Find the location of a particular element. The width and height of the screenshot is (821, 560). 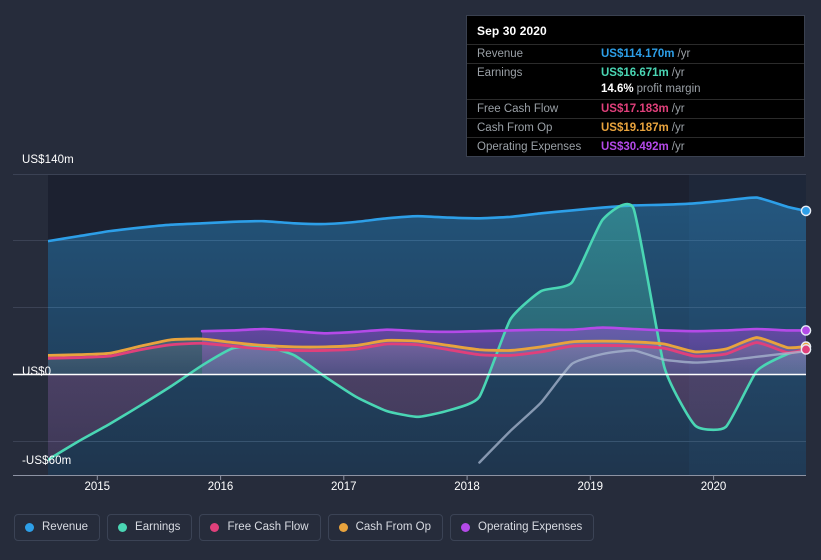

legend-item-revenue: Revenue is located at coordinates (57, 527).